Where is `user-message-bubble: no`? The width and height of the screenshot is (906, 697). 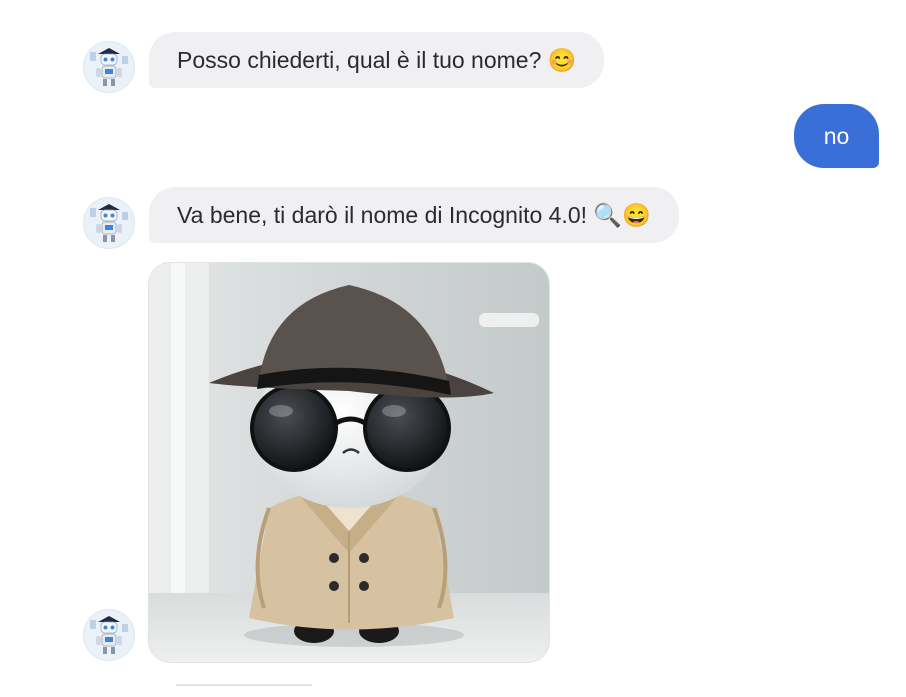 user-message-bubble: no is located at coordinates (836, 136).